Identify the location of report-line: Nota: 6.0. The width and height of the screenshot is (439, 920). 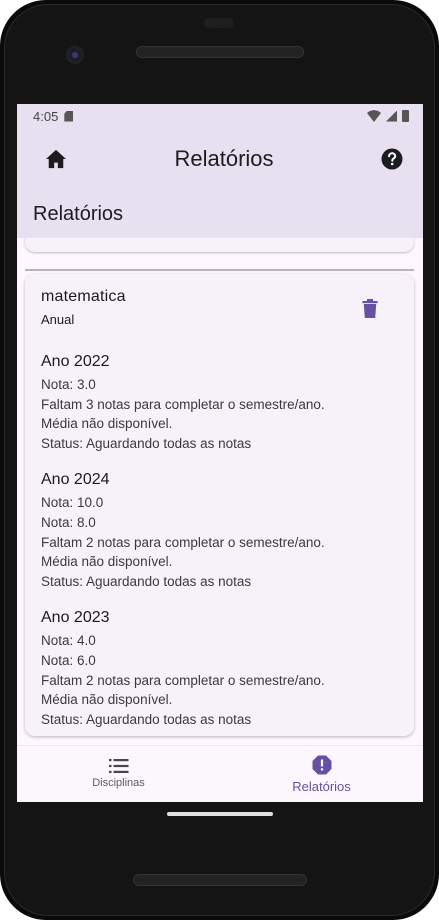
(68, 660).